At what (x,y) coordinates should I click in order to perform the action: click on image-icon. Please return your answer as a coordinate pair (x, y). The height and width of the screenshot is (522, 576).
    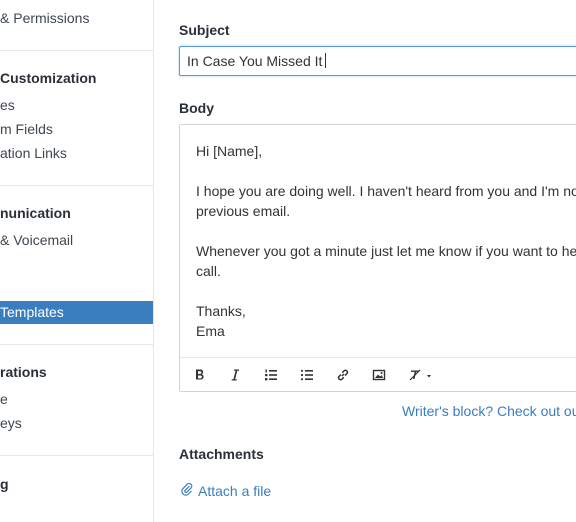
    Looking at the image, I should click on (379, 375).